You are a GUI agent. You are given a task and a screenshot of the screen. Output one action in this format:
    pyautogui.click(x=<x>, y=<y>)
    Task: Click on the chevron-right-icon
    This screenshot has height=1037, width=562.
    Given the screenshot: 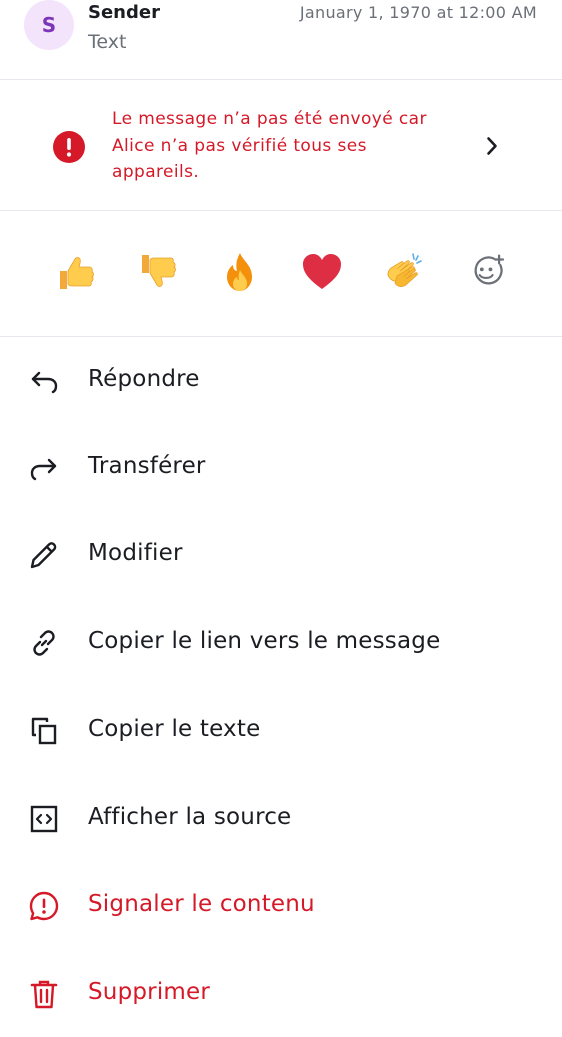 What is the action you would take?
    pyautogui.click(x=492, y=146)
    